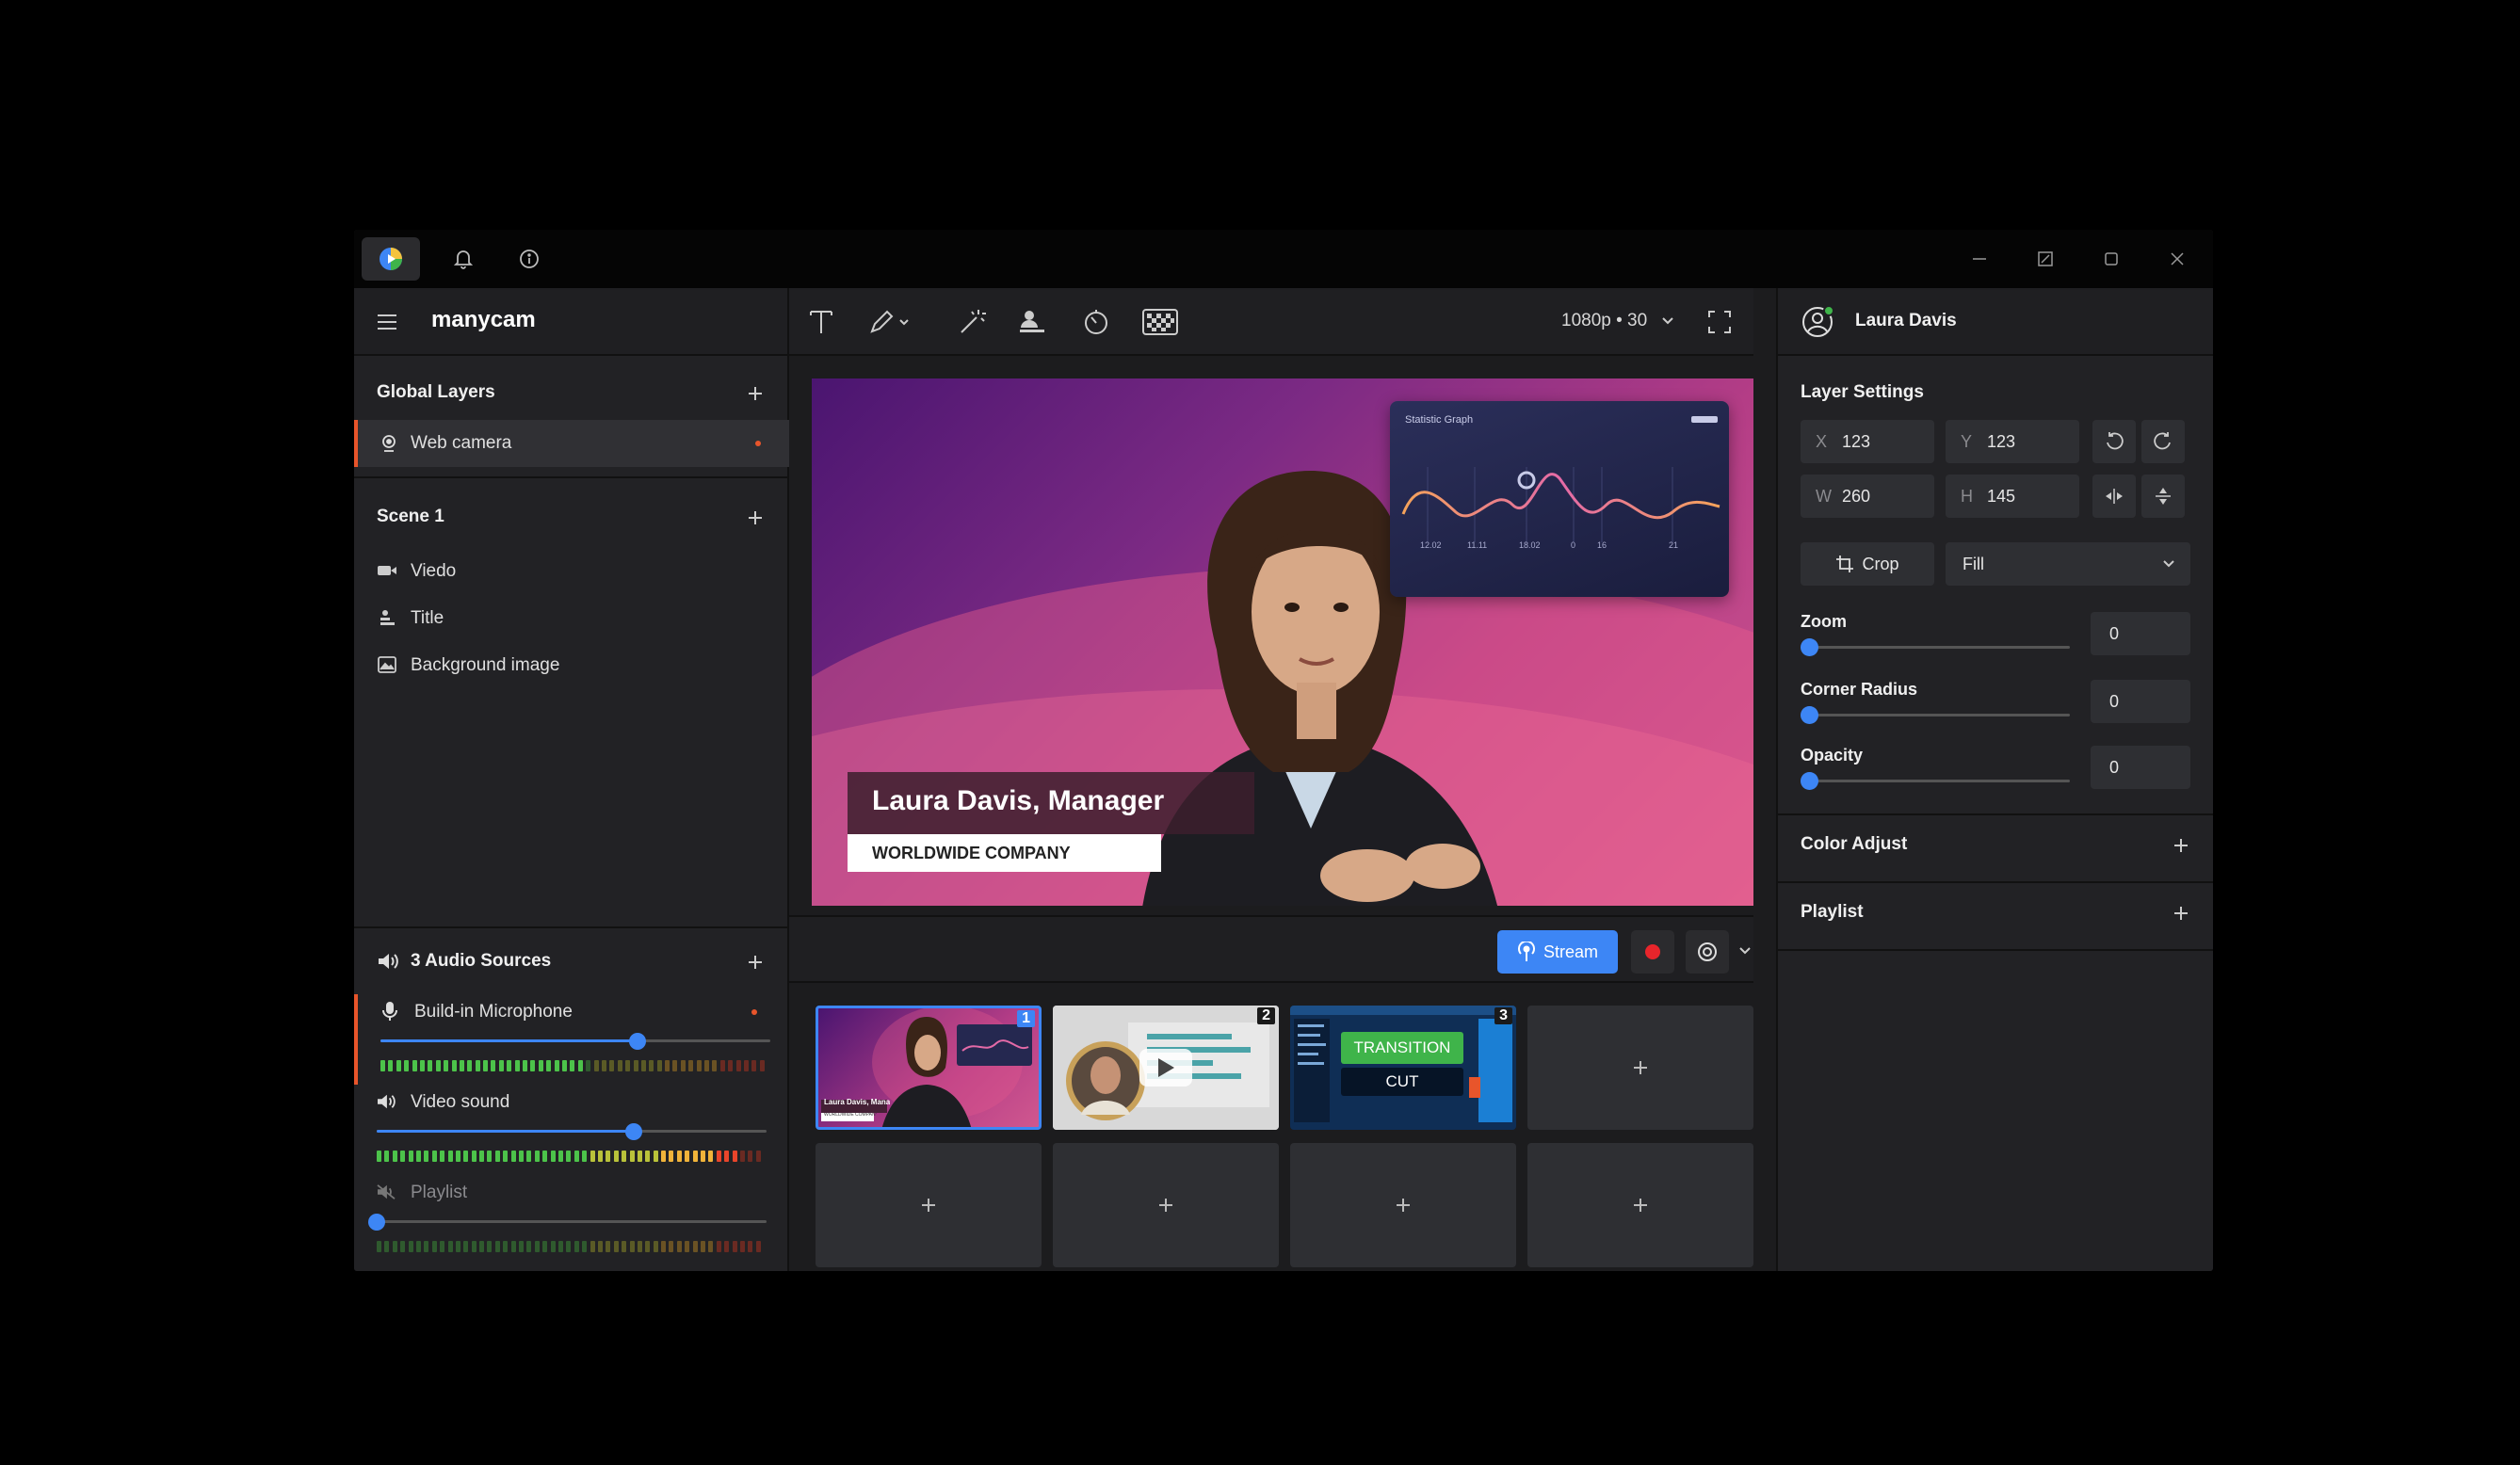 The width and height of the screenshot is (2520, 1465). What do you see at coordinates (1809, 715) in the screenshot?
I see `corner-radius-slider-knob` at bounding box center [1809, 715].